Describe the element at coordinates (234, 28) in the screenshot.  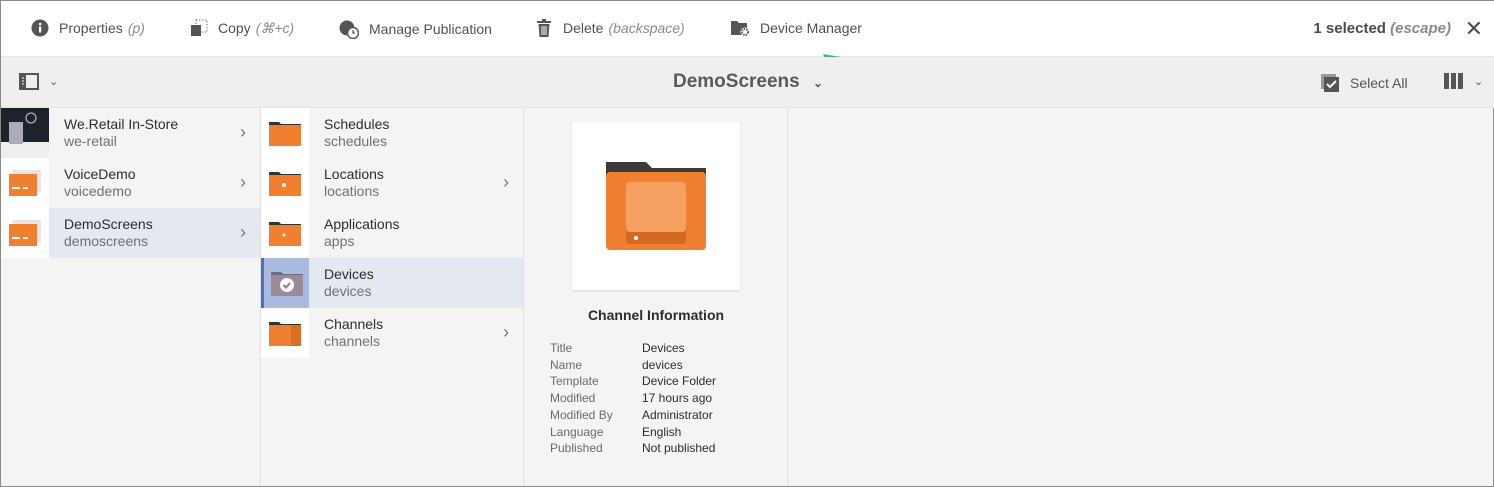
I see `copy-label: Copy` at that location.